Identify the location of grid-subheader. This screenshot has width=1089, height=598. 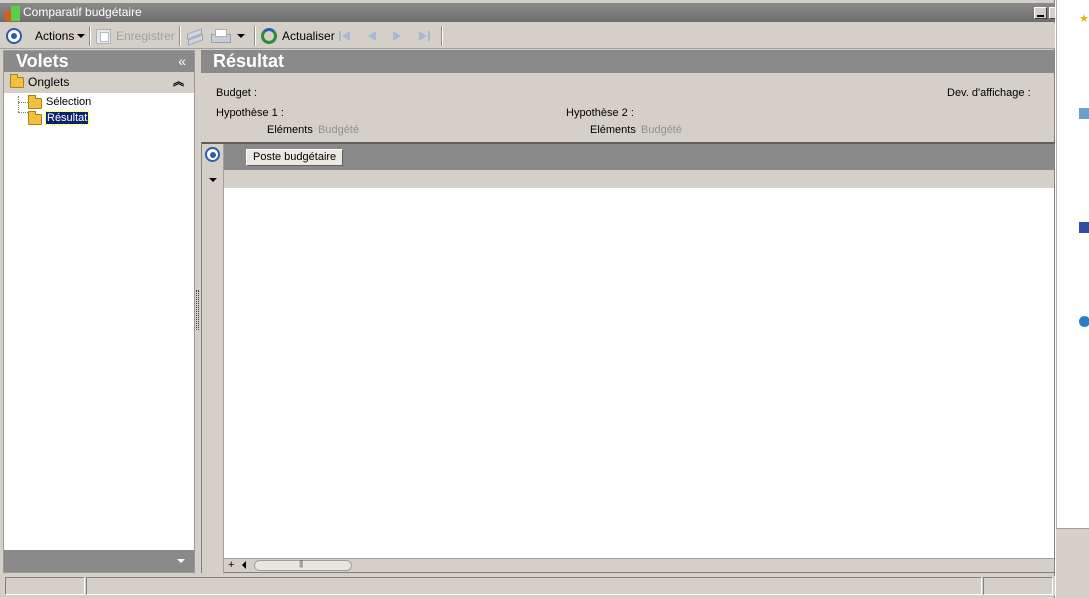
(639, 179).